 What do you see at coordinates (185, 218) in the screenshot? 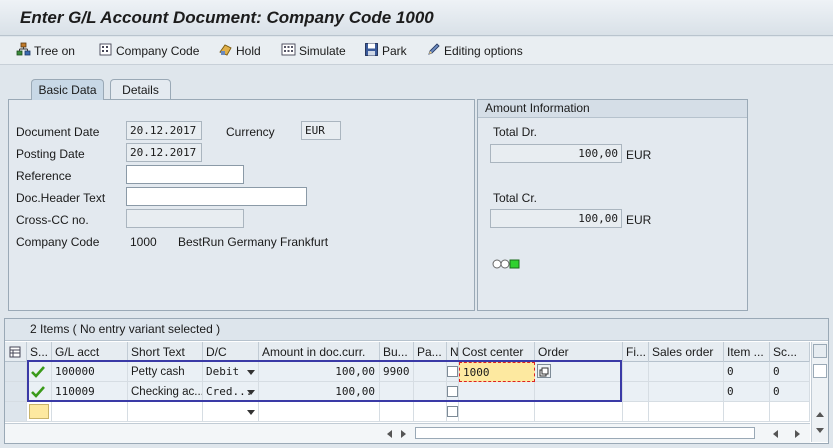
I see `cross-cc-field` at bounding box center [185, 218].